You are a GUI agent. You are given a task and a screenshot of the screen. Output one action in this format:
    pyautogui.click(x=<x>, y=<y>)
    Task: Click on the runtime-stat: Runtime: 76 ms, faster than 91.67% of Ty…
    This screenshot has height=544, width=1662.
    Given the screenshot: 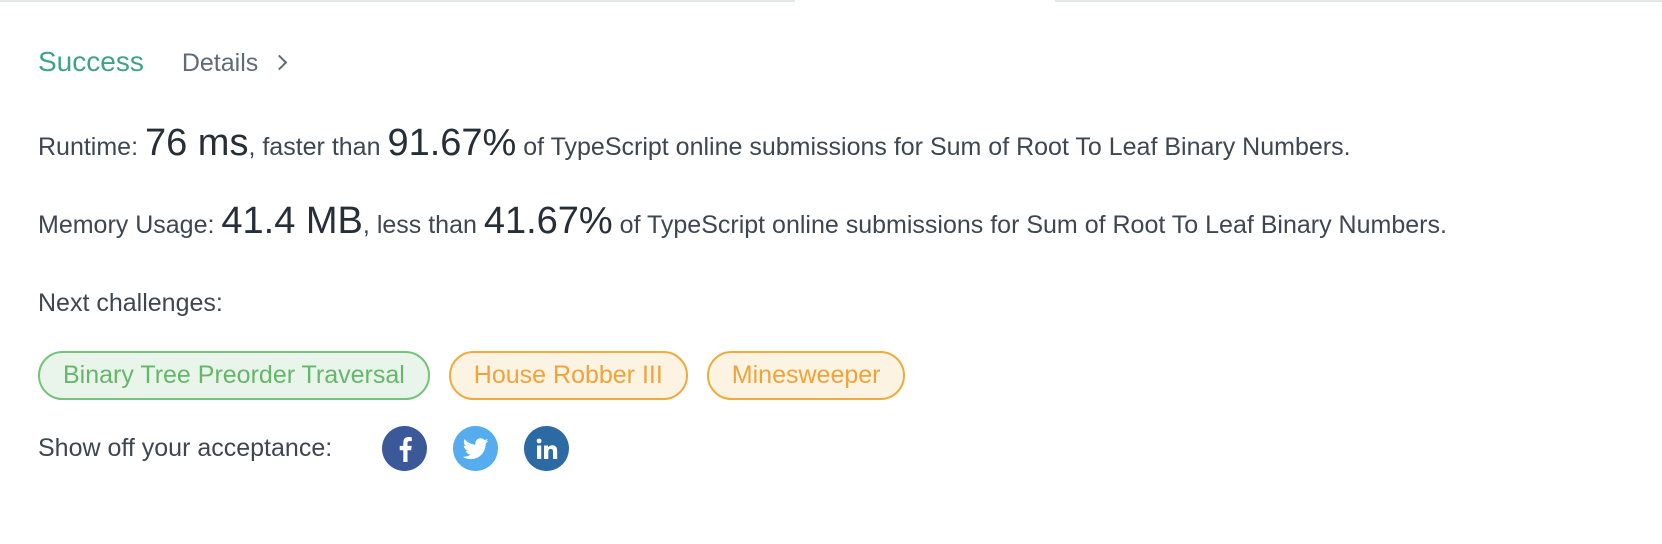 What is the action you would take?
    pyautogui.click(x=694, y=143)
    